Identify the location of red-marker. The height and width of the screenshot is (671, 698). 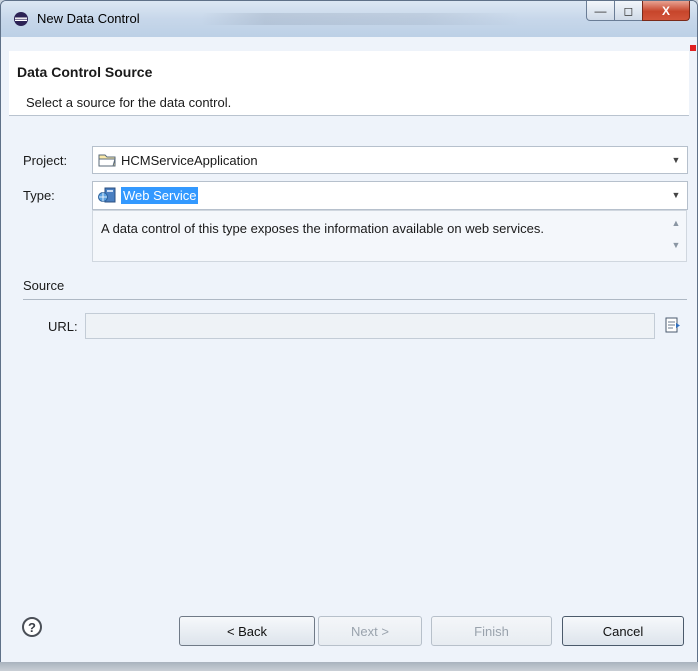
(693, 48).